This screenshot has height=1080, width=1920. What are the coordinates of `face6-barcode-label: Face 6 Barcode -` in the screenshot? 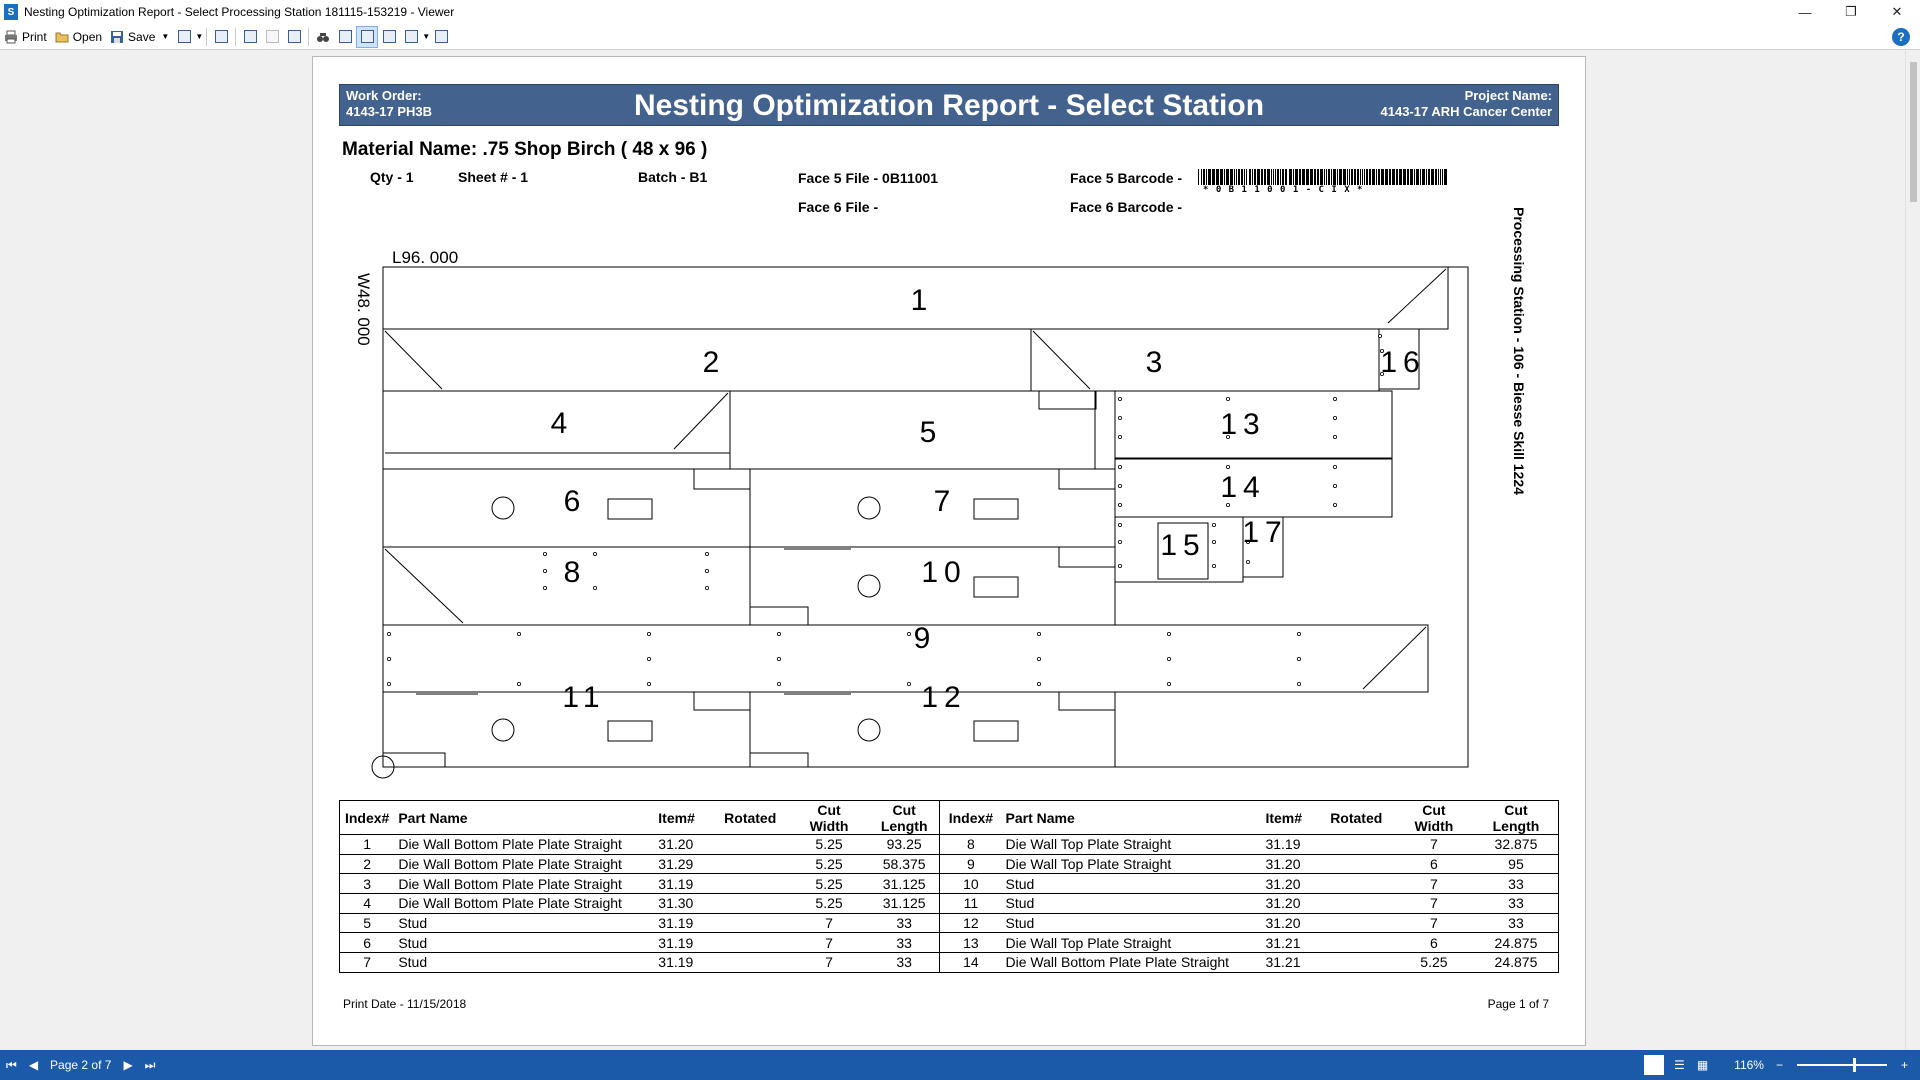 It's located at (1126, 207).